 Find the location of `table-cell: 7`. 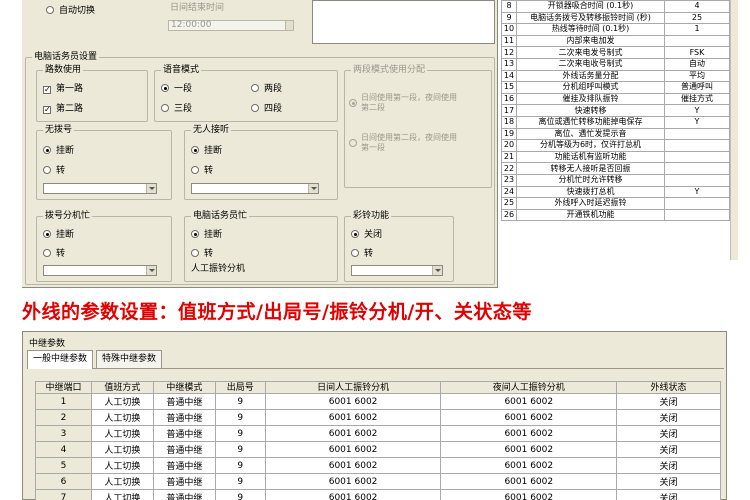

table-cell: 7 is located at coordinates (63, 494).